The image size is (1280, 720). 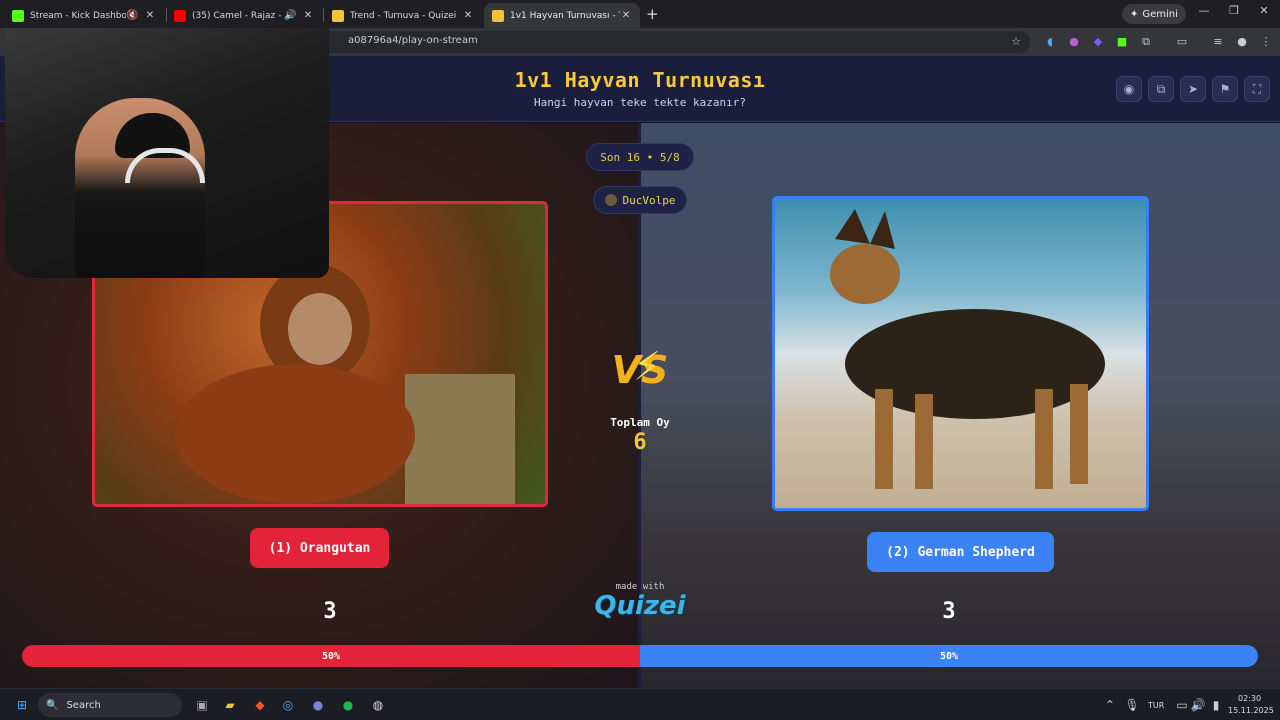 I want to click on youtube-icon, so click(x=180, y=15).